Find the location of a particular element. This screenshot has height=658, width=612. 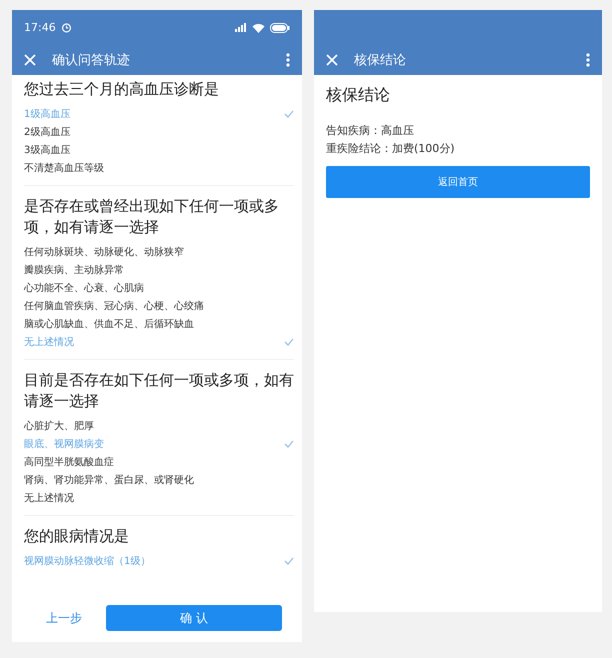

answer-option: 瓣膜疾病、主动脉异常 is located at coordinates (159, 270).